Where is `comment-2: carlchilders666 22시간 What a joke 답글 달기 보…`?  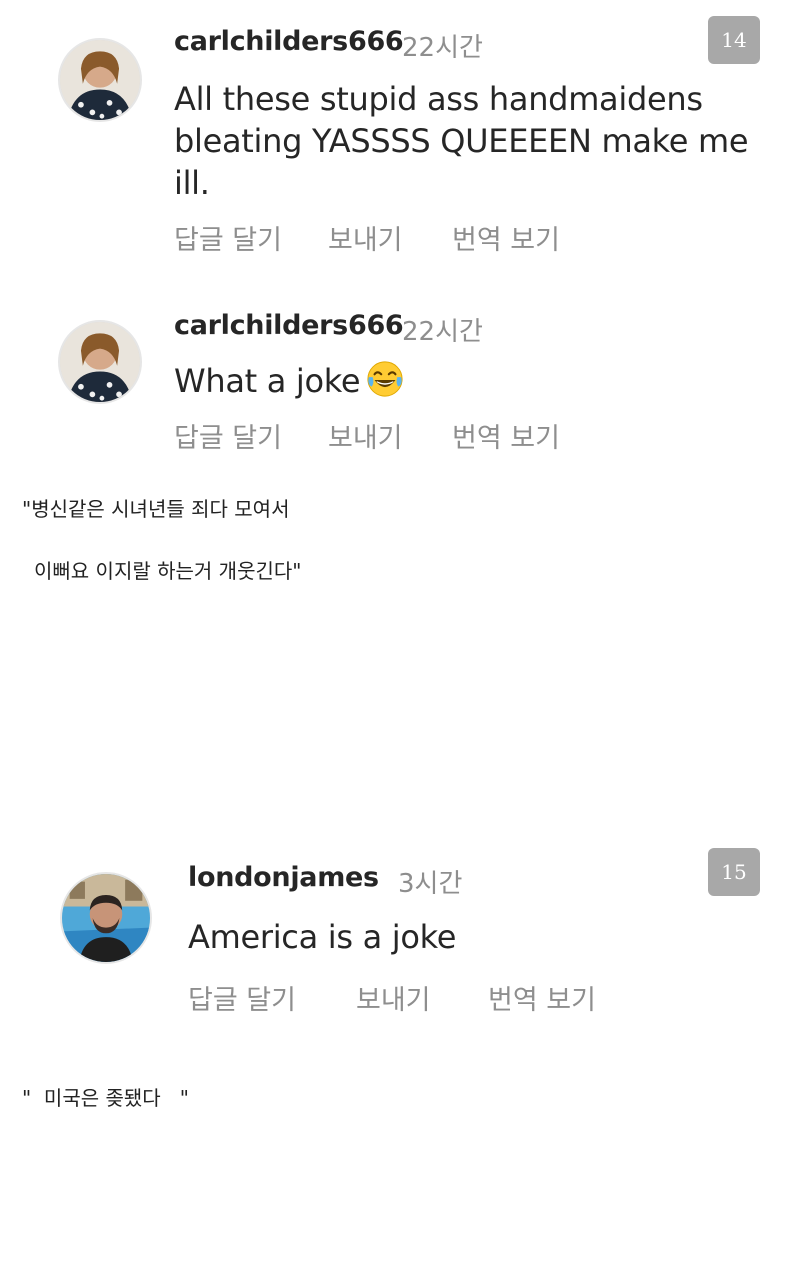
comment-2: carlchilders666 22시간 What a joke 답글 달기 보… is located at coordinates (400, 370).